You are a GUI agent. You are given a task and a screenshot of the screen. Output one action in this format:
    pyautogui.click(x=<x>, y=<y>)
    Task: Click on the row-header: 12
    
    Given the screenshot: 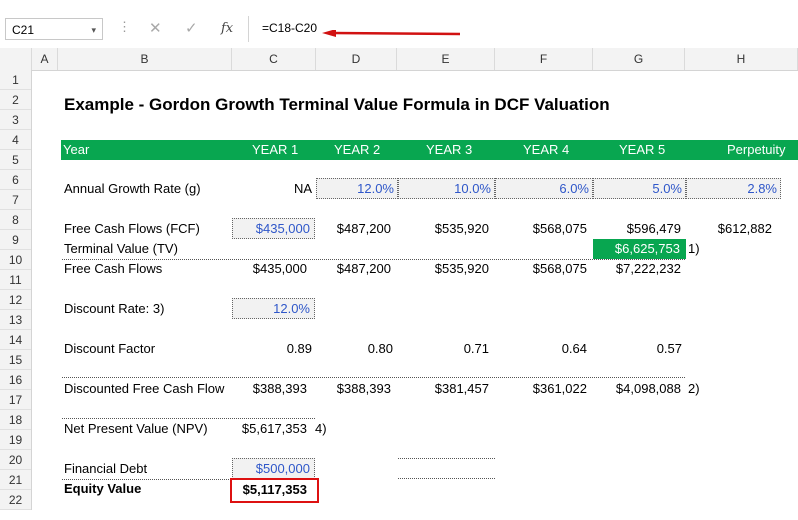 What is the action you would take?
    pyautogui.click(x=15, y=300)
    